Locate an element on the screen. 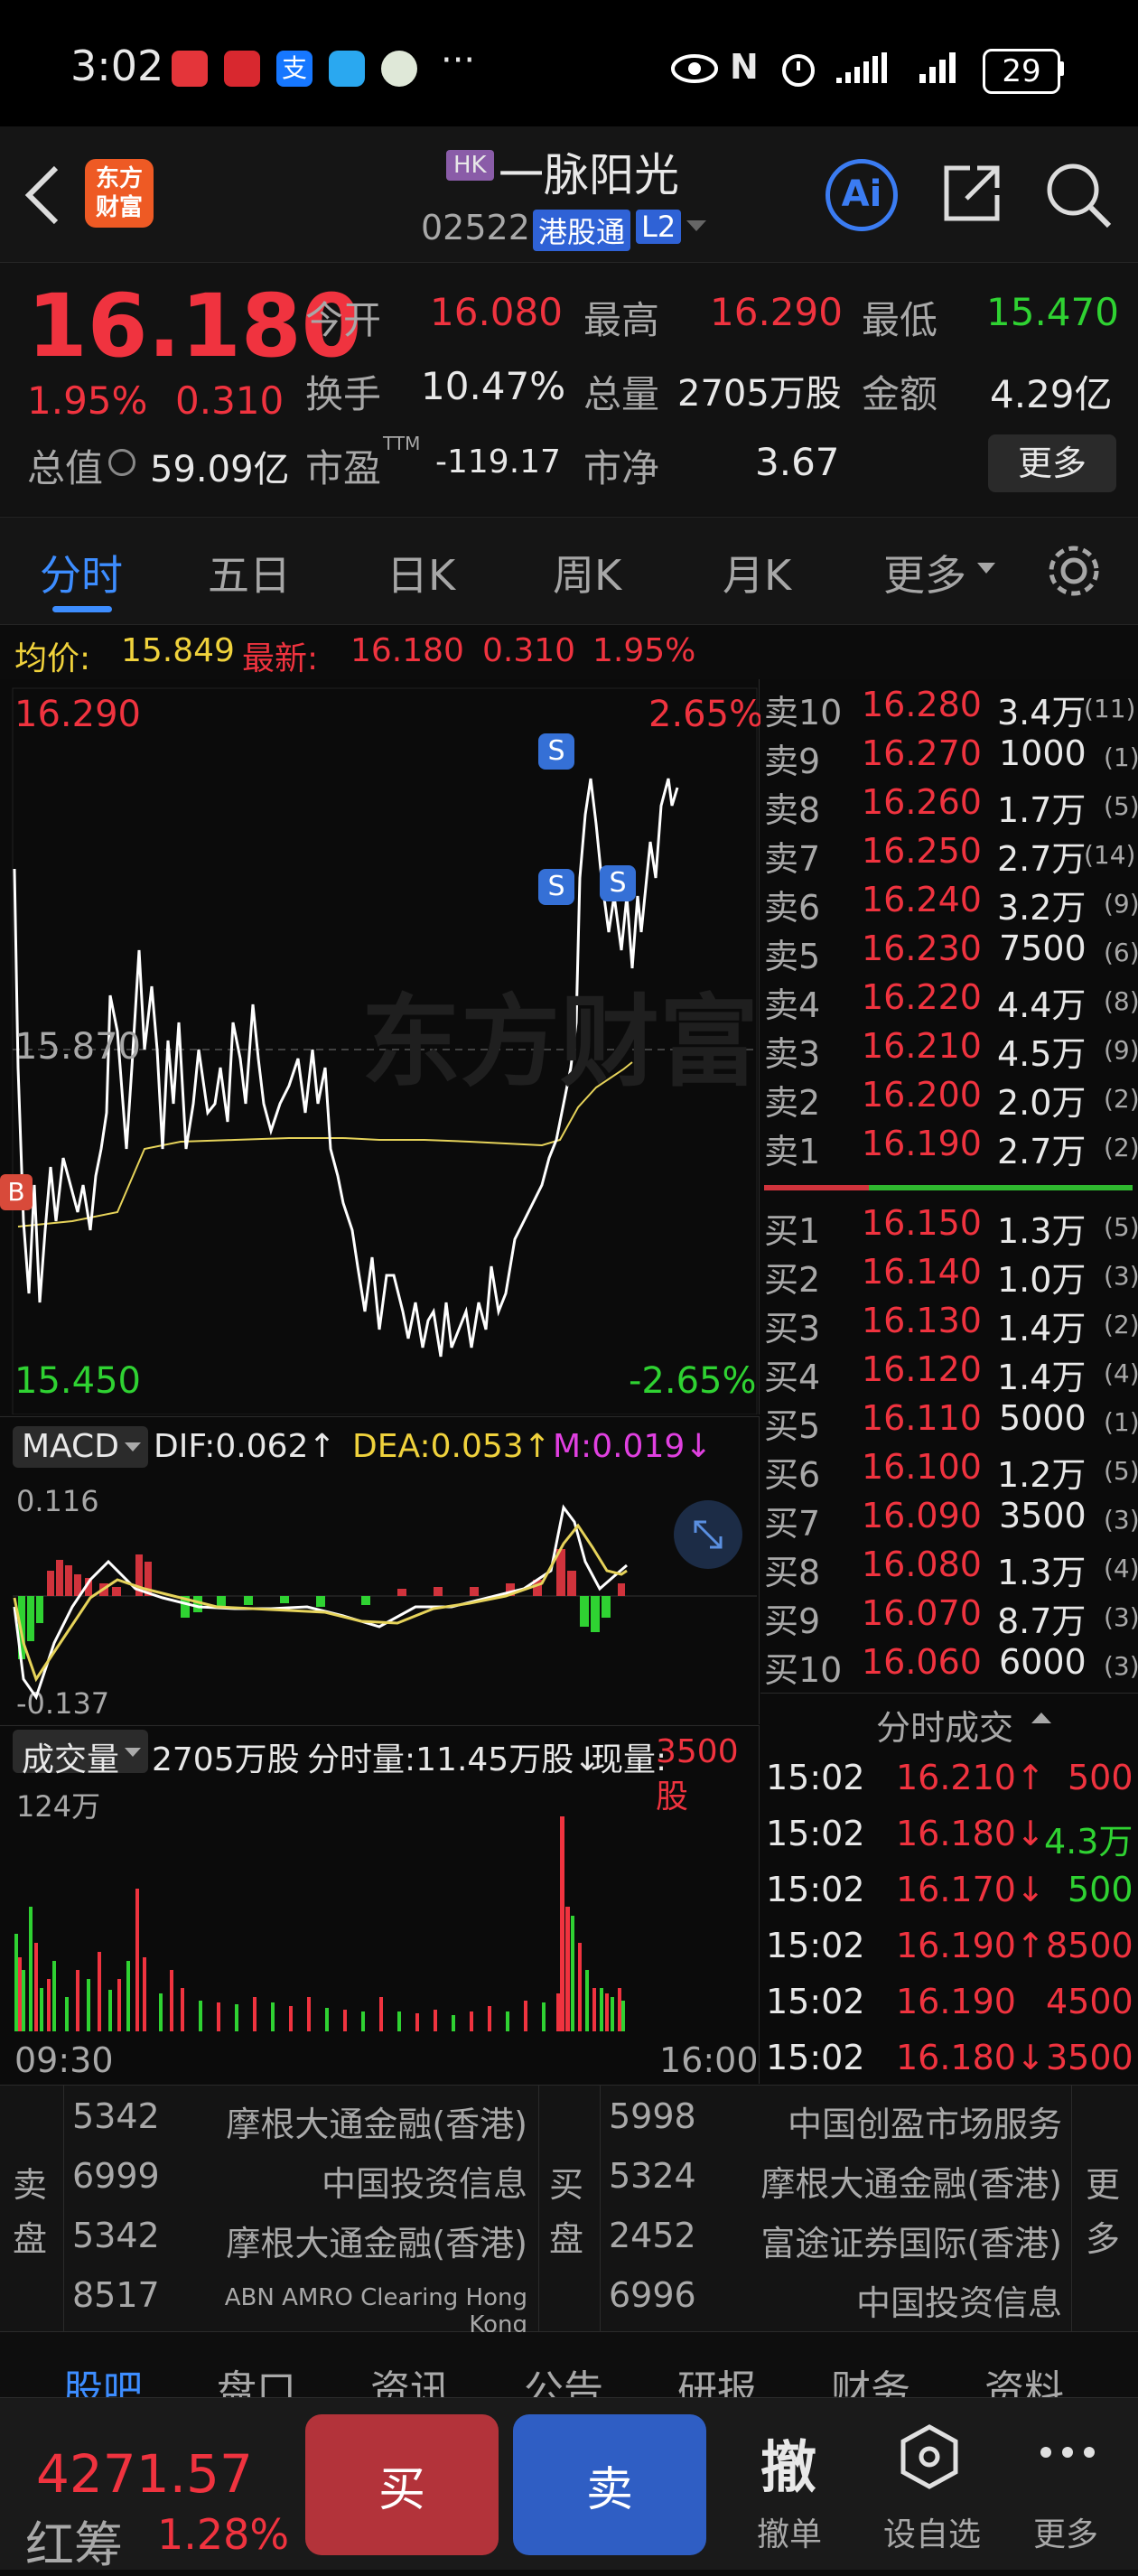 Image resolution: width=1138 pixels, height=2576 pixels. chart-period-tabs: 分时 五日 日K 周K 月K 更多 is located at coordinates (569, 571).